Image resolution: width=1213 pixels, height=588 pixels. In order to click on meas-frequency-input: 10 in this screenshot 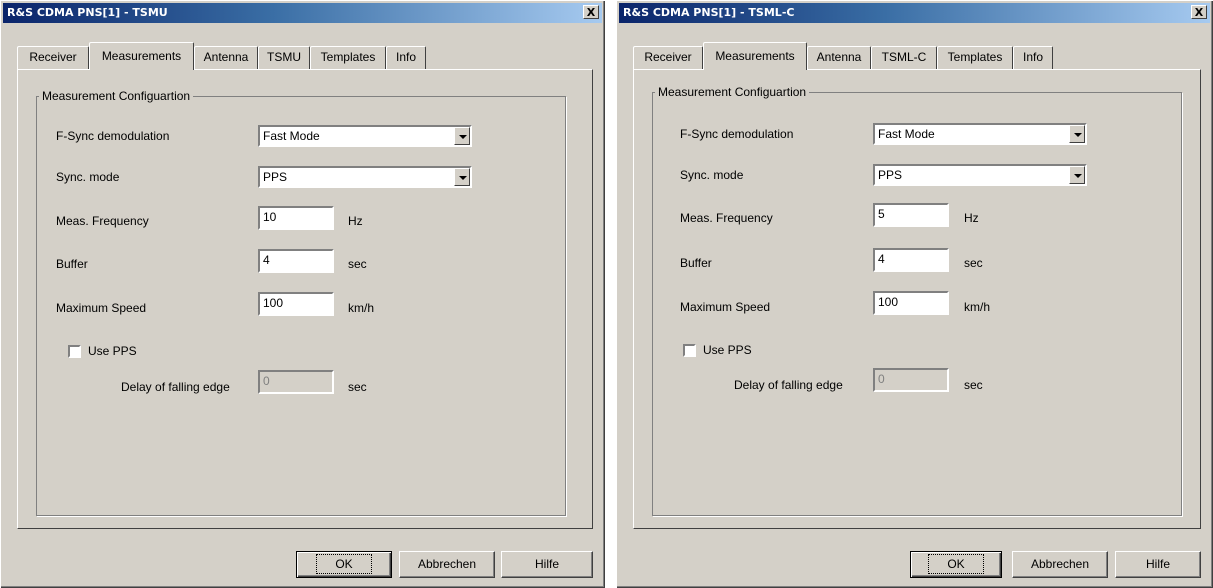, I will do `click(296, 218)`.